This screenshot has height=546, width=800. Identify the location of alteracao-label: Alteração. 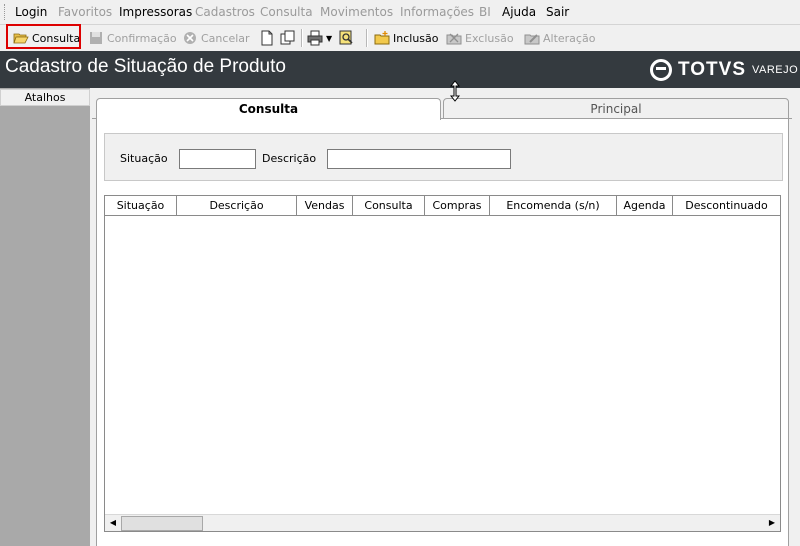
(569, 38).